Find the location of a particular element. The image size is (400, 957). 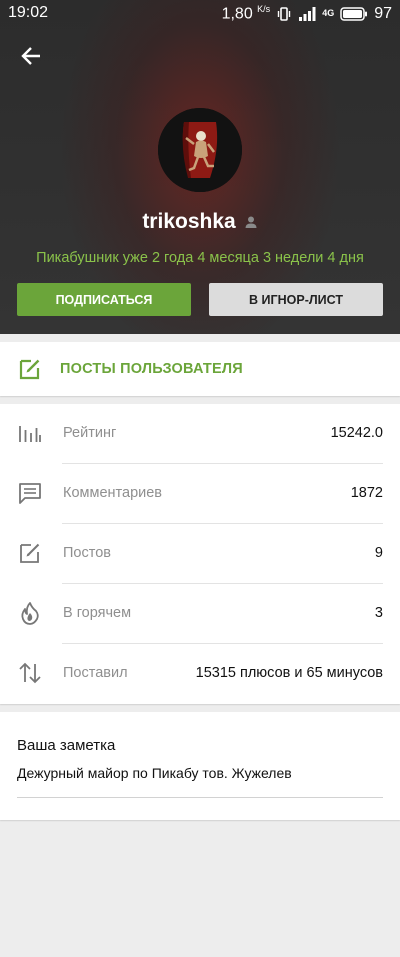

stat-label: В горячем is located at coordinates (97, 613).